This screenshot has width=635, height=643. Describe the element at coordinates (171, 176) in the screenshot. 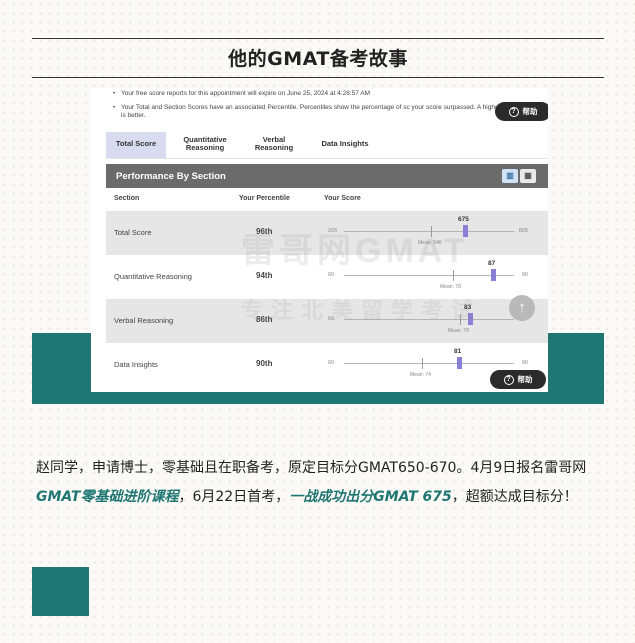

I see `panel-title: Performance By Section` at that location.